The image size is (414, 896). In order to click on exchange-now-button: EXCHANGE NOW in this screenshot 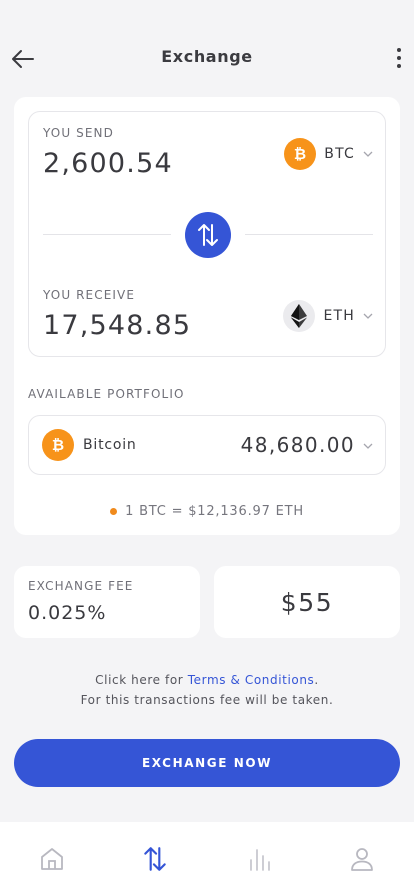, I will do `click(207, 763)`.